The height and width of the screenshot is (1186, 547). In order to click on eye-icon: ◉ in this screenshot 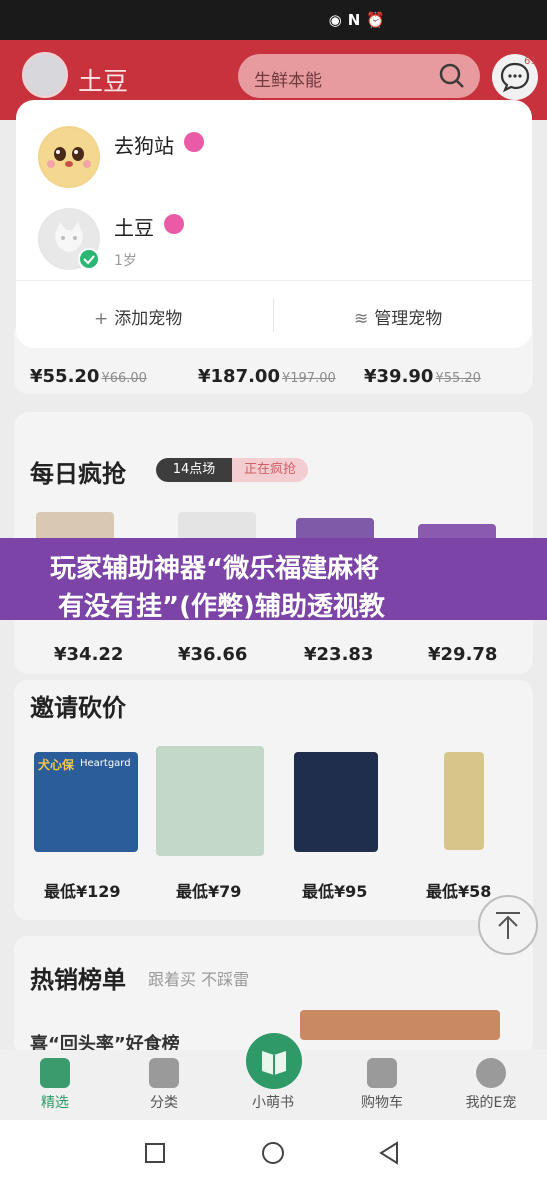, I will do `click(335, 20)`.